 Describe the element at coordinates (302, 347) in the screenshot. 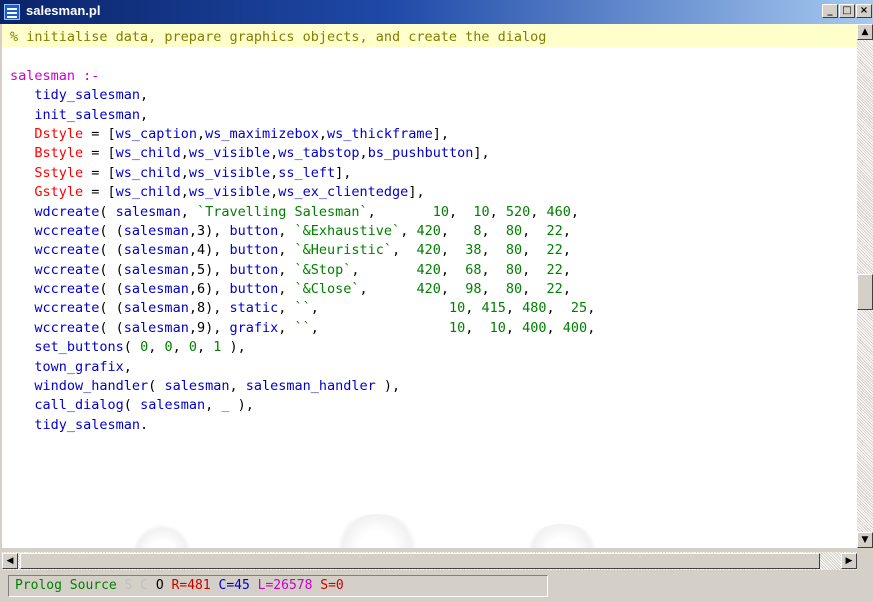

I see `code-line: set_buttons( 0, 0, 0, 1 ),` at that location.